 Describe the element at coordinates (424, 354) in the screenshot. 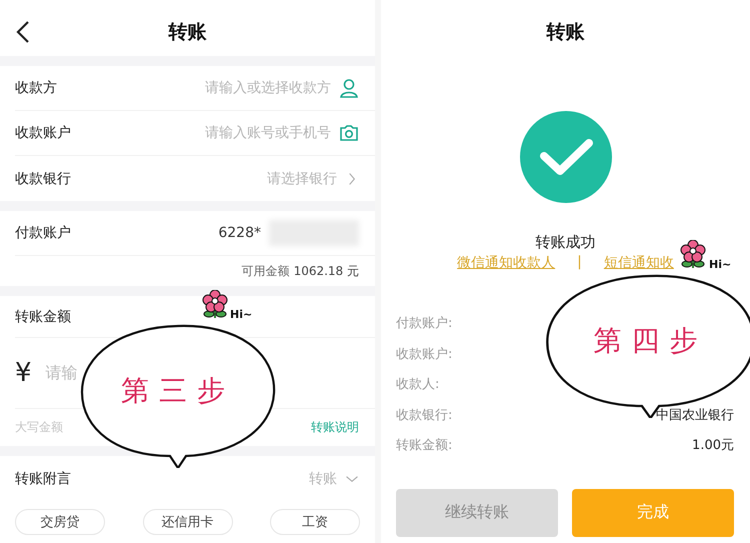

I see `detail-label: 收款账户:` at that location.